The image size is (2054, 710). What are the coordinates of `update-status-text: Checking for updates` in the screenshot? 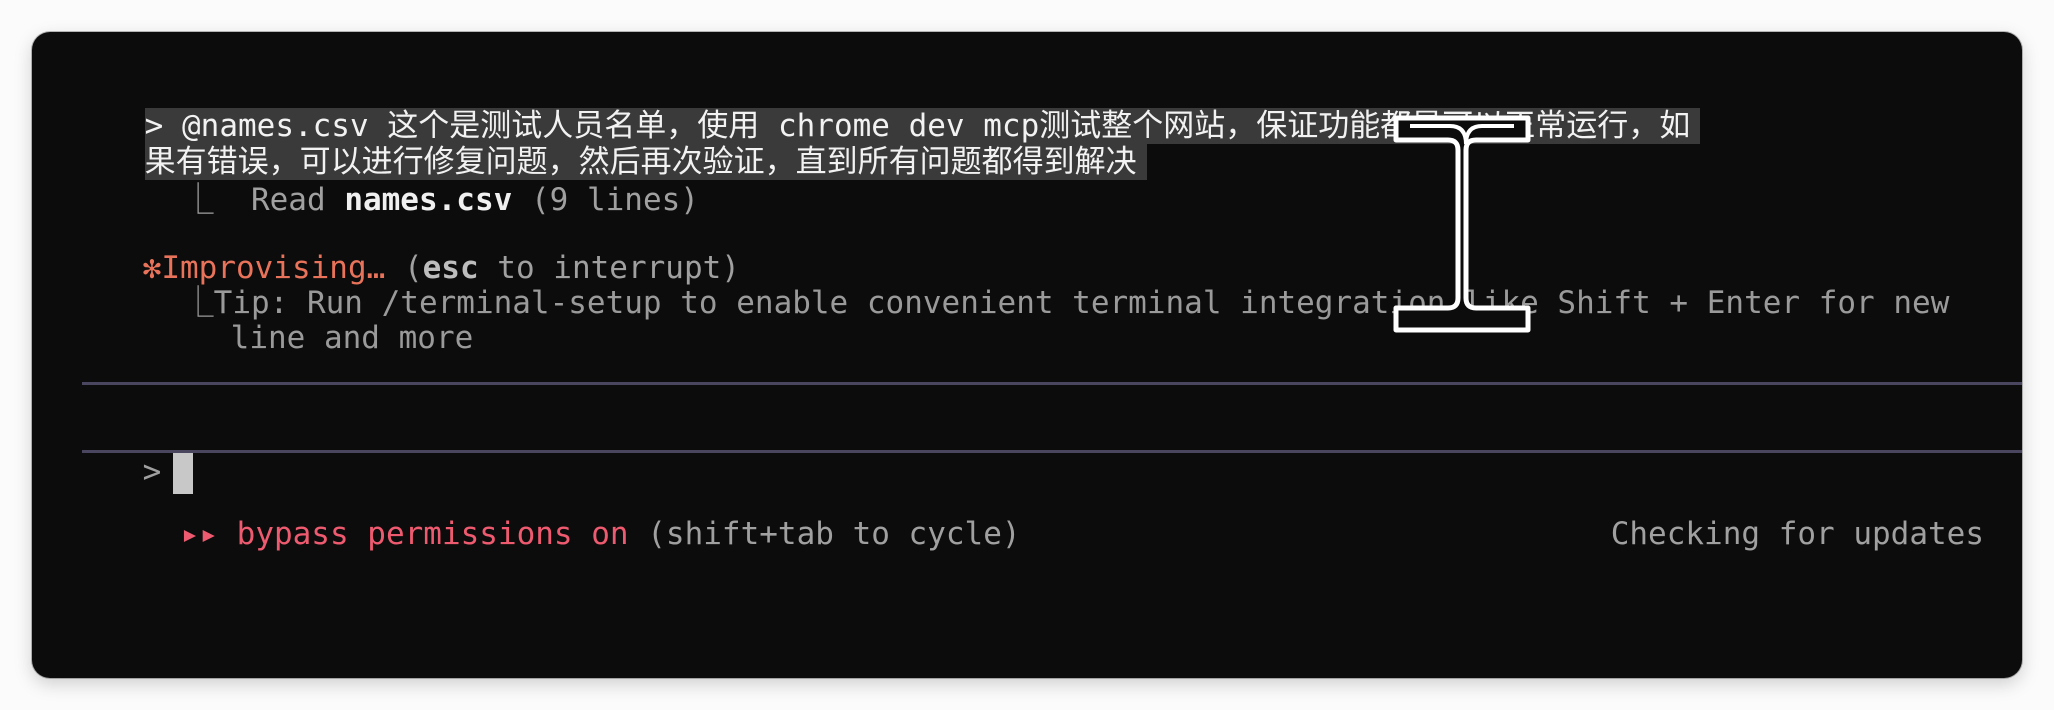 It's located at (1797, 534).